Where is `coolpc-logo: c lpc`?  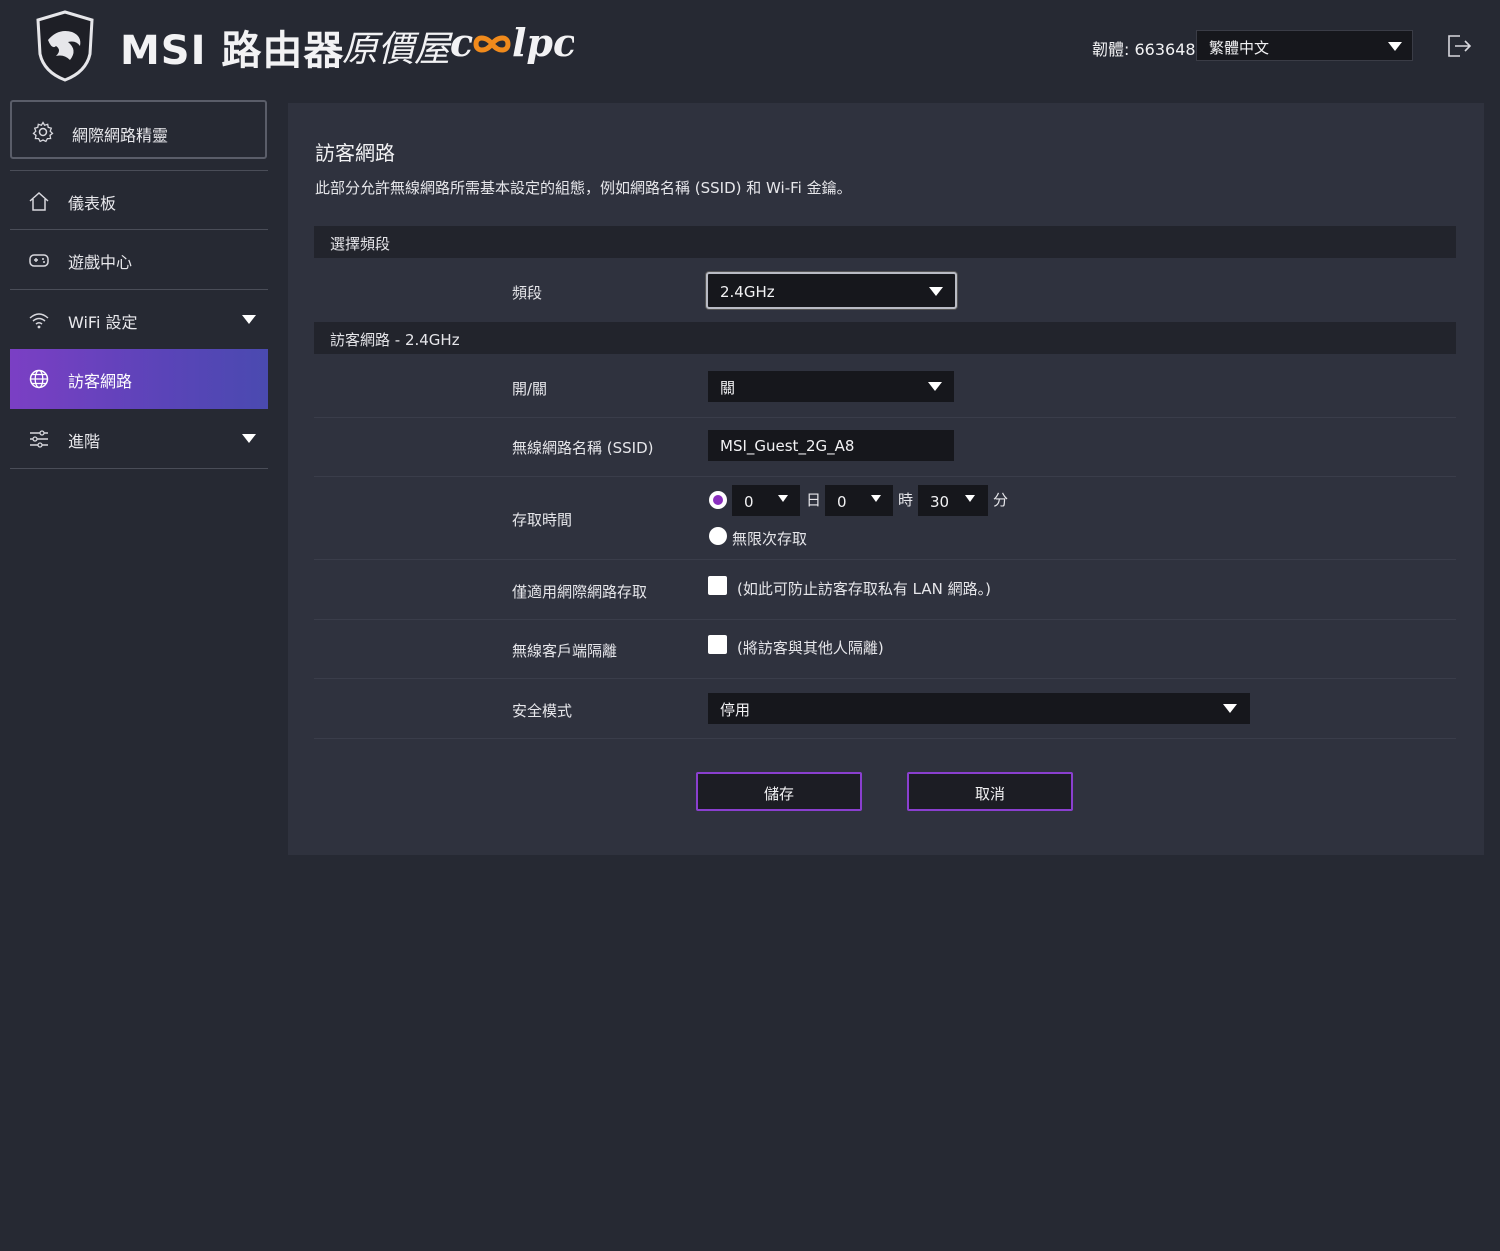
coolpc-logo: c lpc is located at coordinates (512, 42).